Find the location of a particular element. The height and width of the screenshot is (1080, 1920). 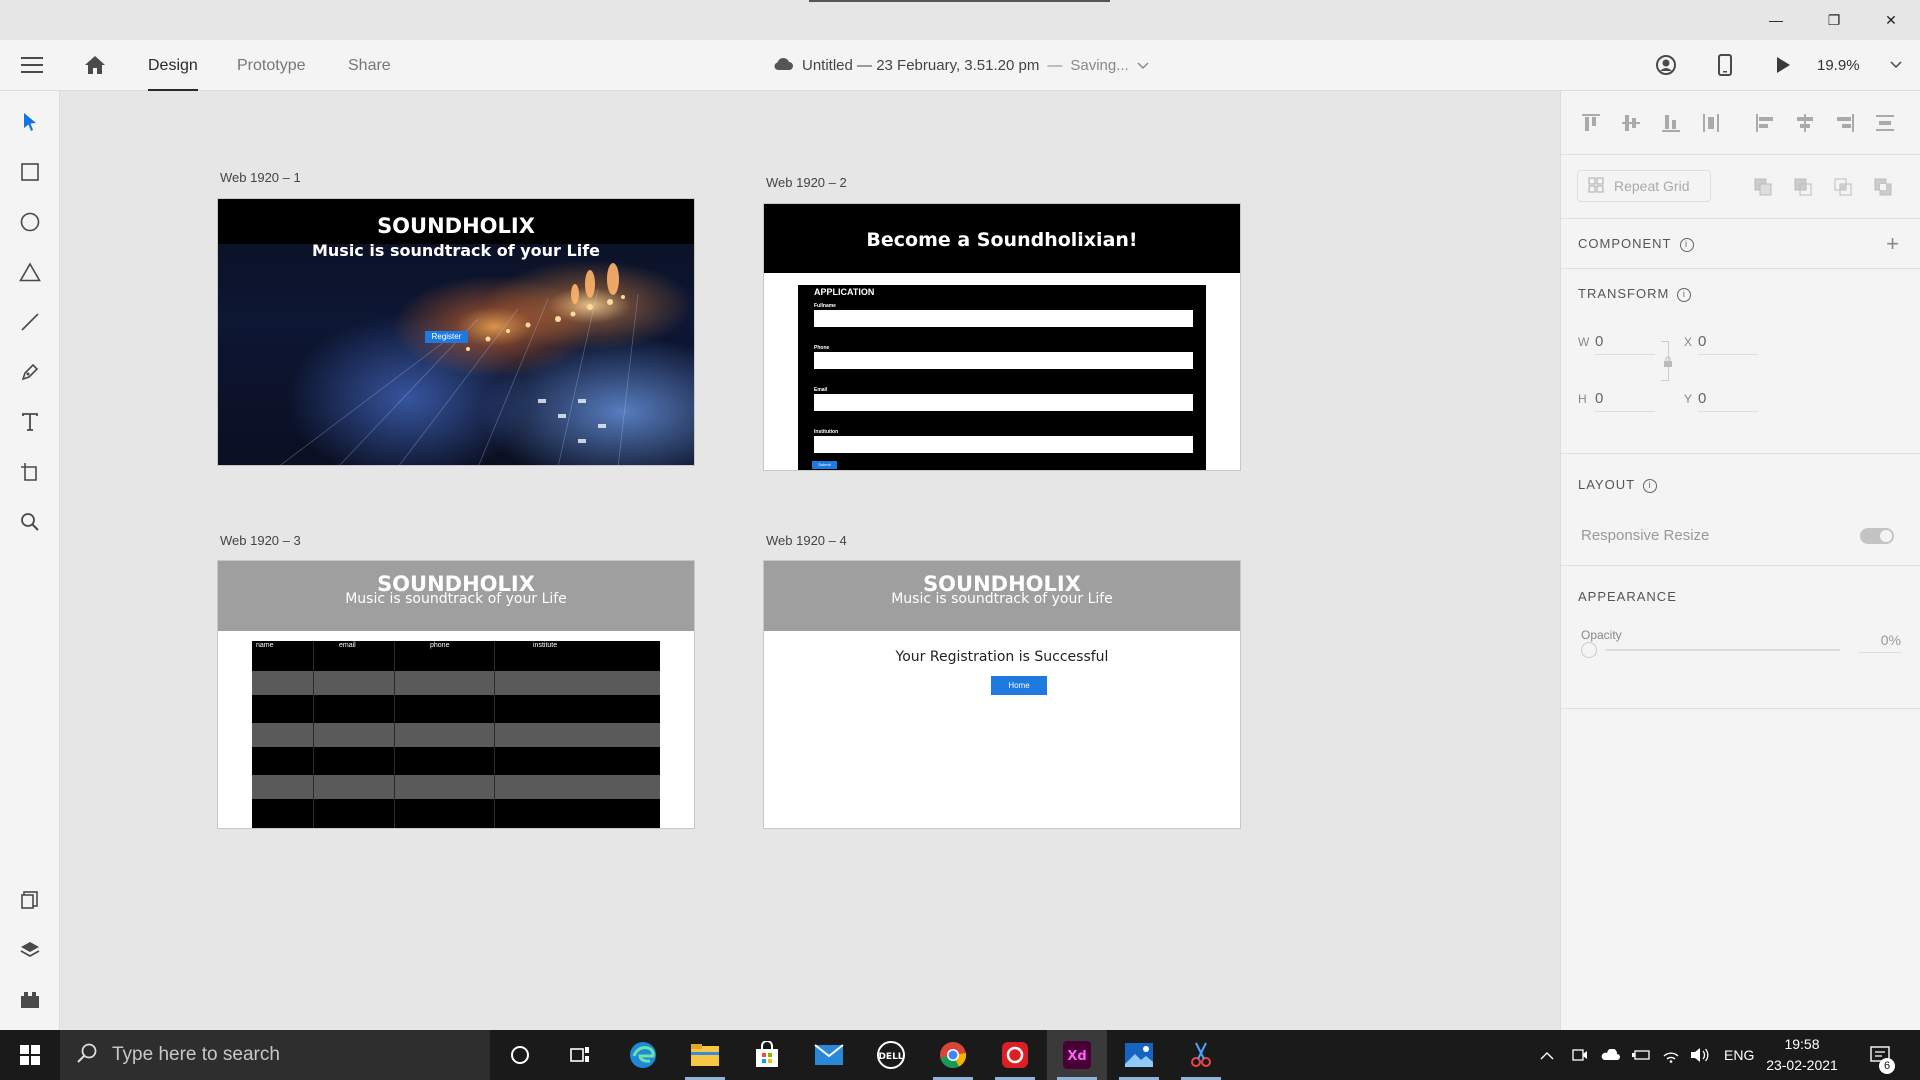

mail-icon is located at coordinates (829, 1055).